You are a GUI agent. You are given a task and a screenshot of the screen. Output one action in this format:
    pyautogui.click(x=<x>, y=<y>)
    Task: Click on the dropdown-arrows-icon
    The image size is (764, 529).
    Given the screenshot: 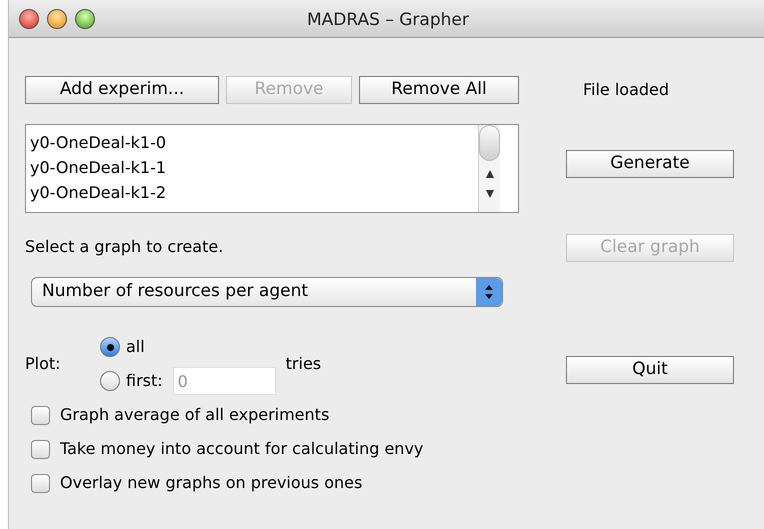 What is the action you would take?
    pyautogui.click(x=489, y=292)
    